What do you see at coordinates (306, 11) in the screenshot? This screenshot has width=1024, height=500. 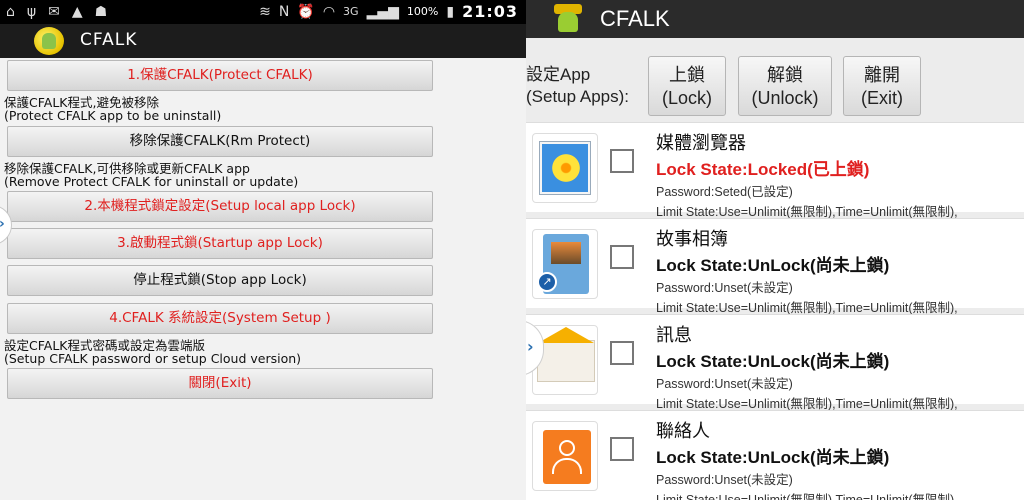 I see `alarm-icon: ⏰` at bounding box center [306, 11].